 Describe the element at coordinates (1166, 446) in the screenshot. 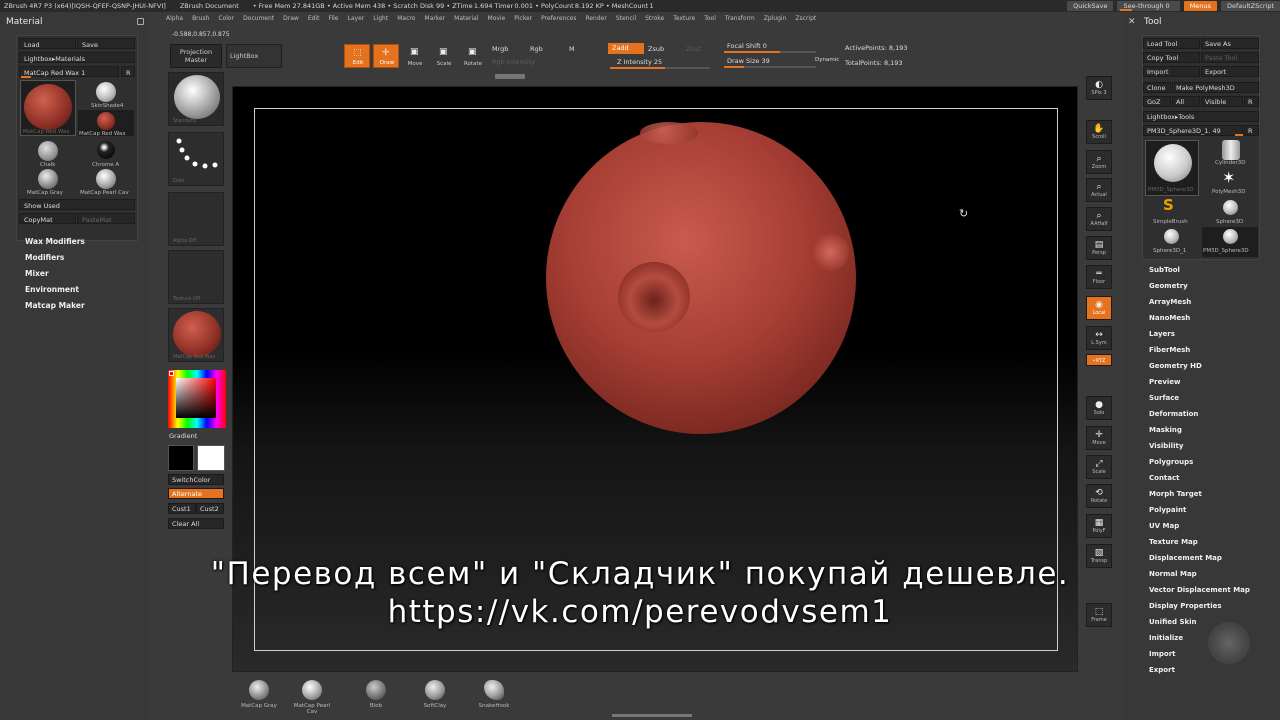

I see `menu-visibility: Visibility` at that location.